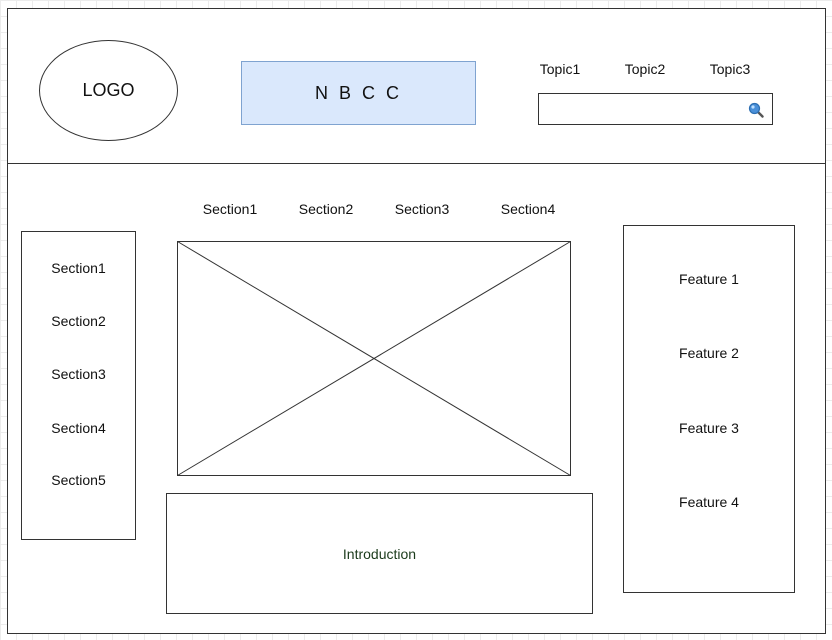 This screenshot has width=832, height=640. Describe the element at coordinates (326, 209) in the screenshot. I see `top-nav-section-2: Section2` at that location.